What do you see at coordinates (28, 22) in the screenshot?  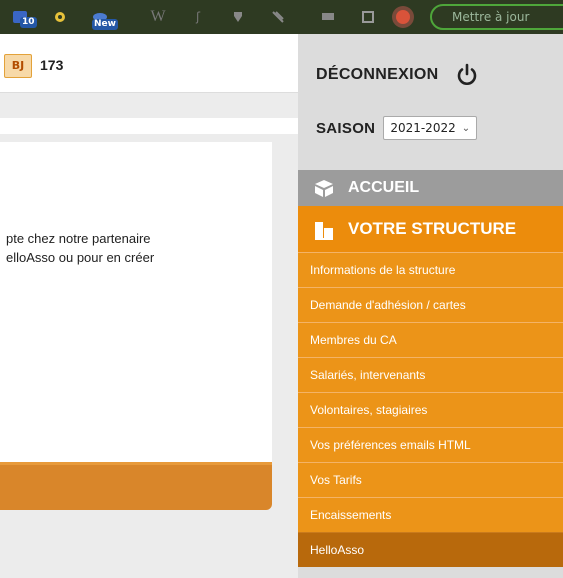 I see `count-badge: 10` at bounding box center [28, 22].